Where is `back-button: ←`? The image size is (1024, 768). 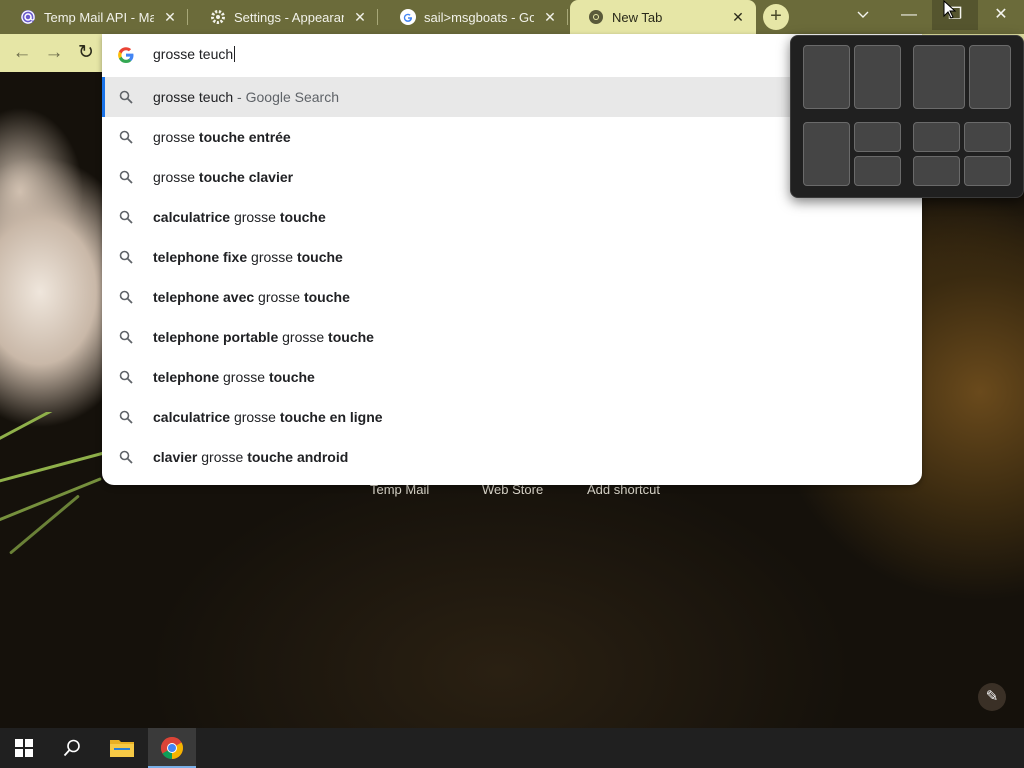
back-button: ← is located at coordinates (22, 53).